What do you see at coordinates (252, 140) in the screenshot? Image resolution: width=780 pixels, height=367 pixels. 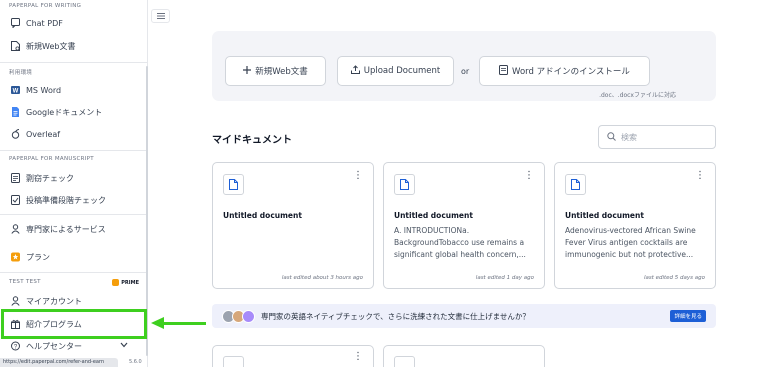 I see `my-documents-heading: マイドキュメント` at bounding box center [252, 140].